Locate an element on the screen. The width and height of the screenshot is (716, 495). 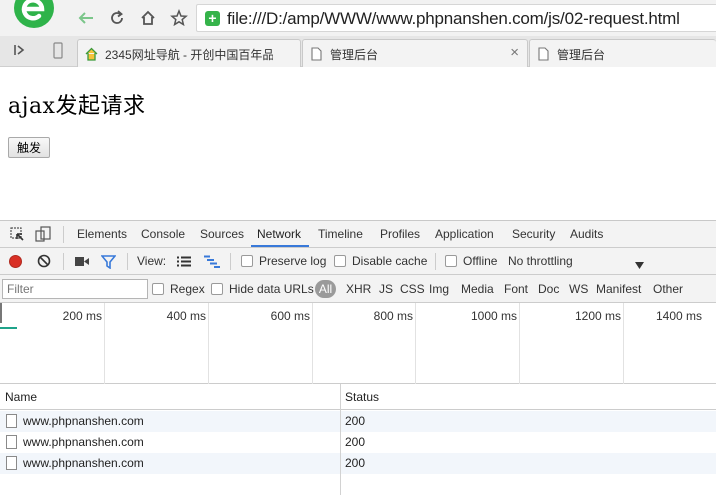
column-header-status: Status is located at coordinates (362, 397).